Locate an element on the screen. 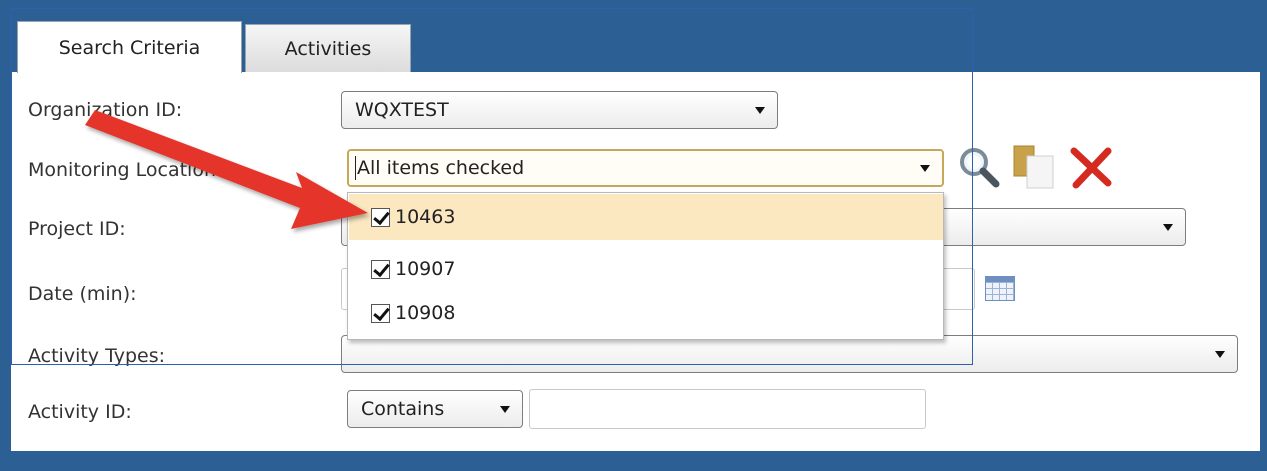 This screenshot has height=471, width=1267. organization-id-label: Organization ID: is located at coordinates (105, 110).